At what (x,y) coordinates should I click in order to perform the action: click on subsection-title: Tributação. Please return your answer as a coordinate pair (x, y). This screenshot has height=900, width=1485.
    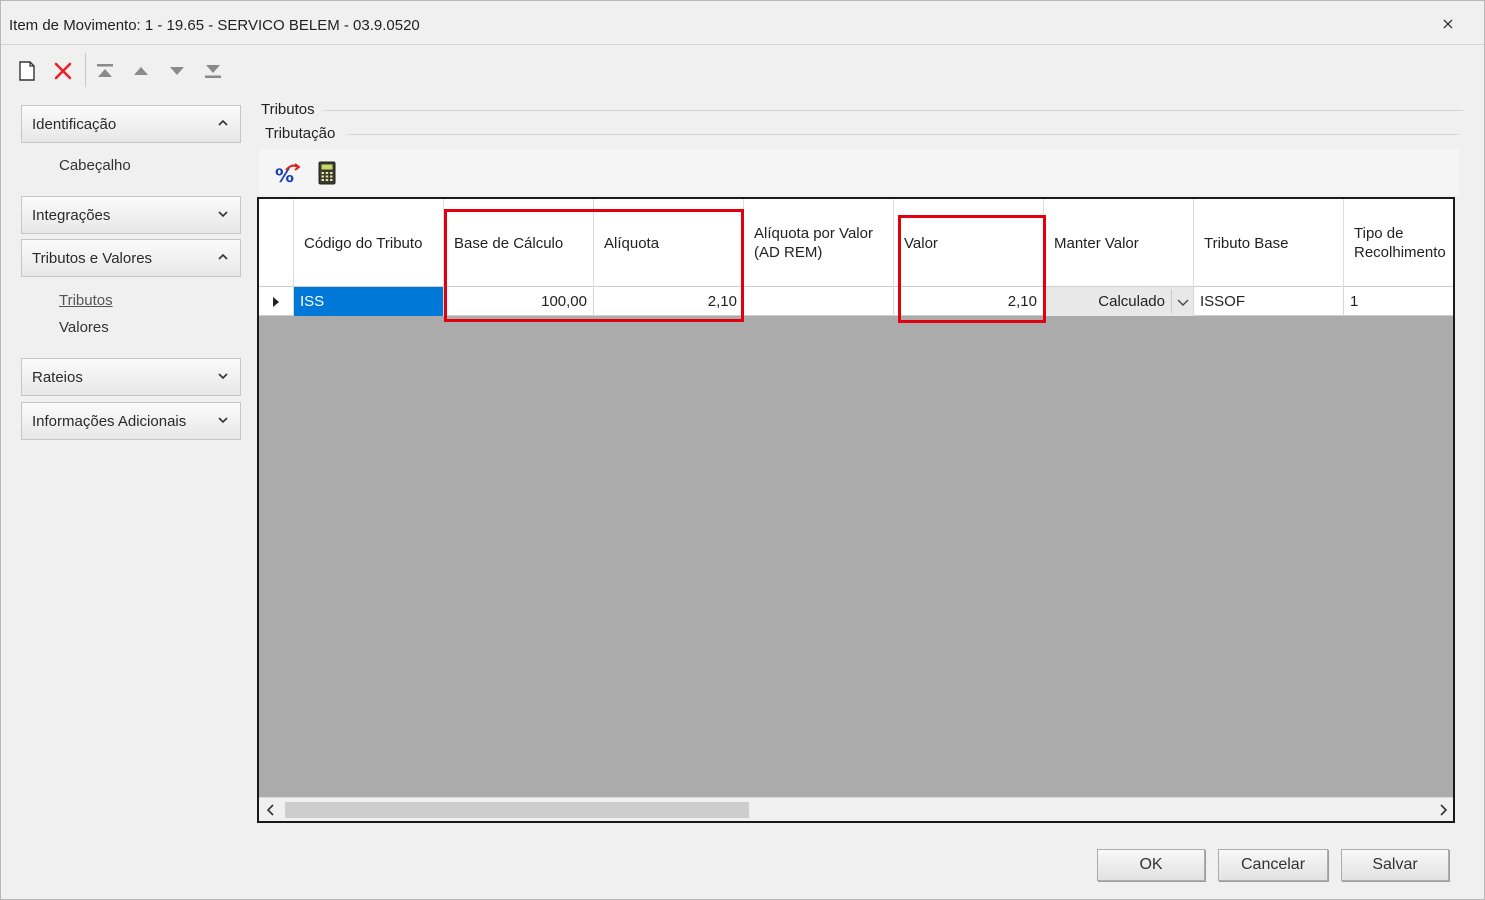
    Looking at the image, I should click on (300, 133).